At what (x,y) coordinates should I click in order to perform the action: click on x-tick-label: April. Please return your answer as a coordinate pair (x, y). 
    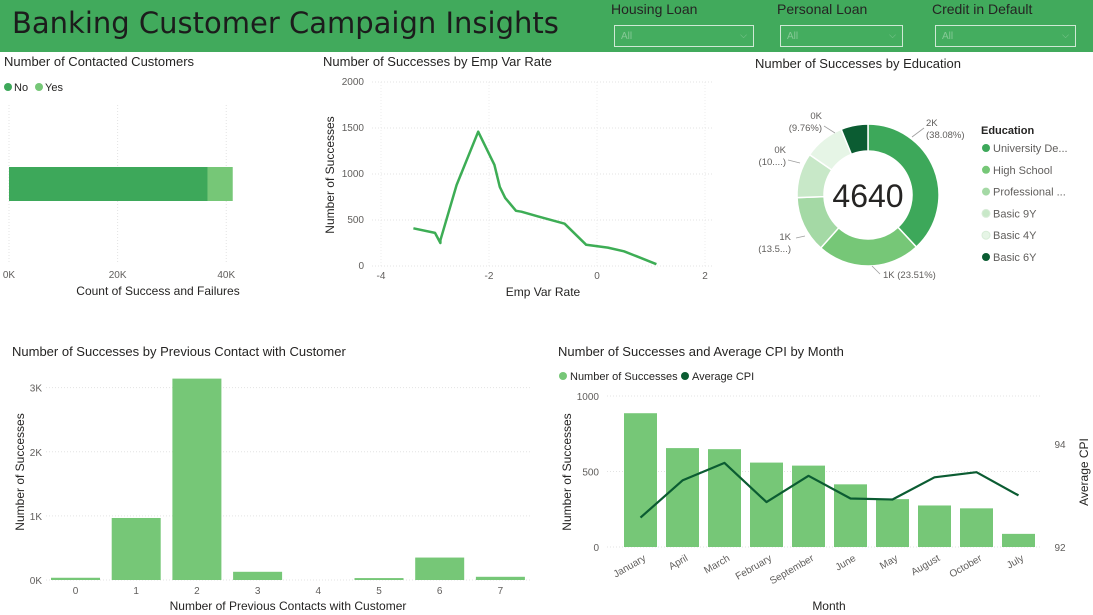
    Looking at the image, I should click on (678, 563).